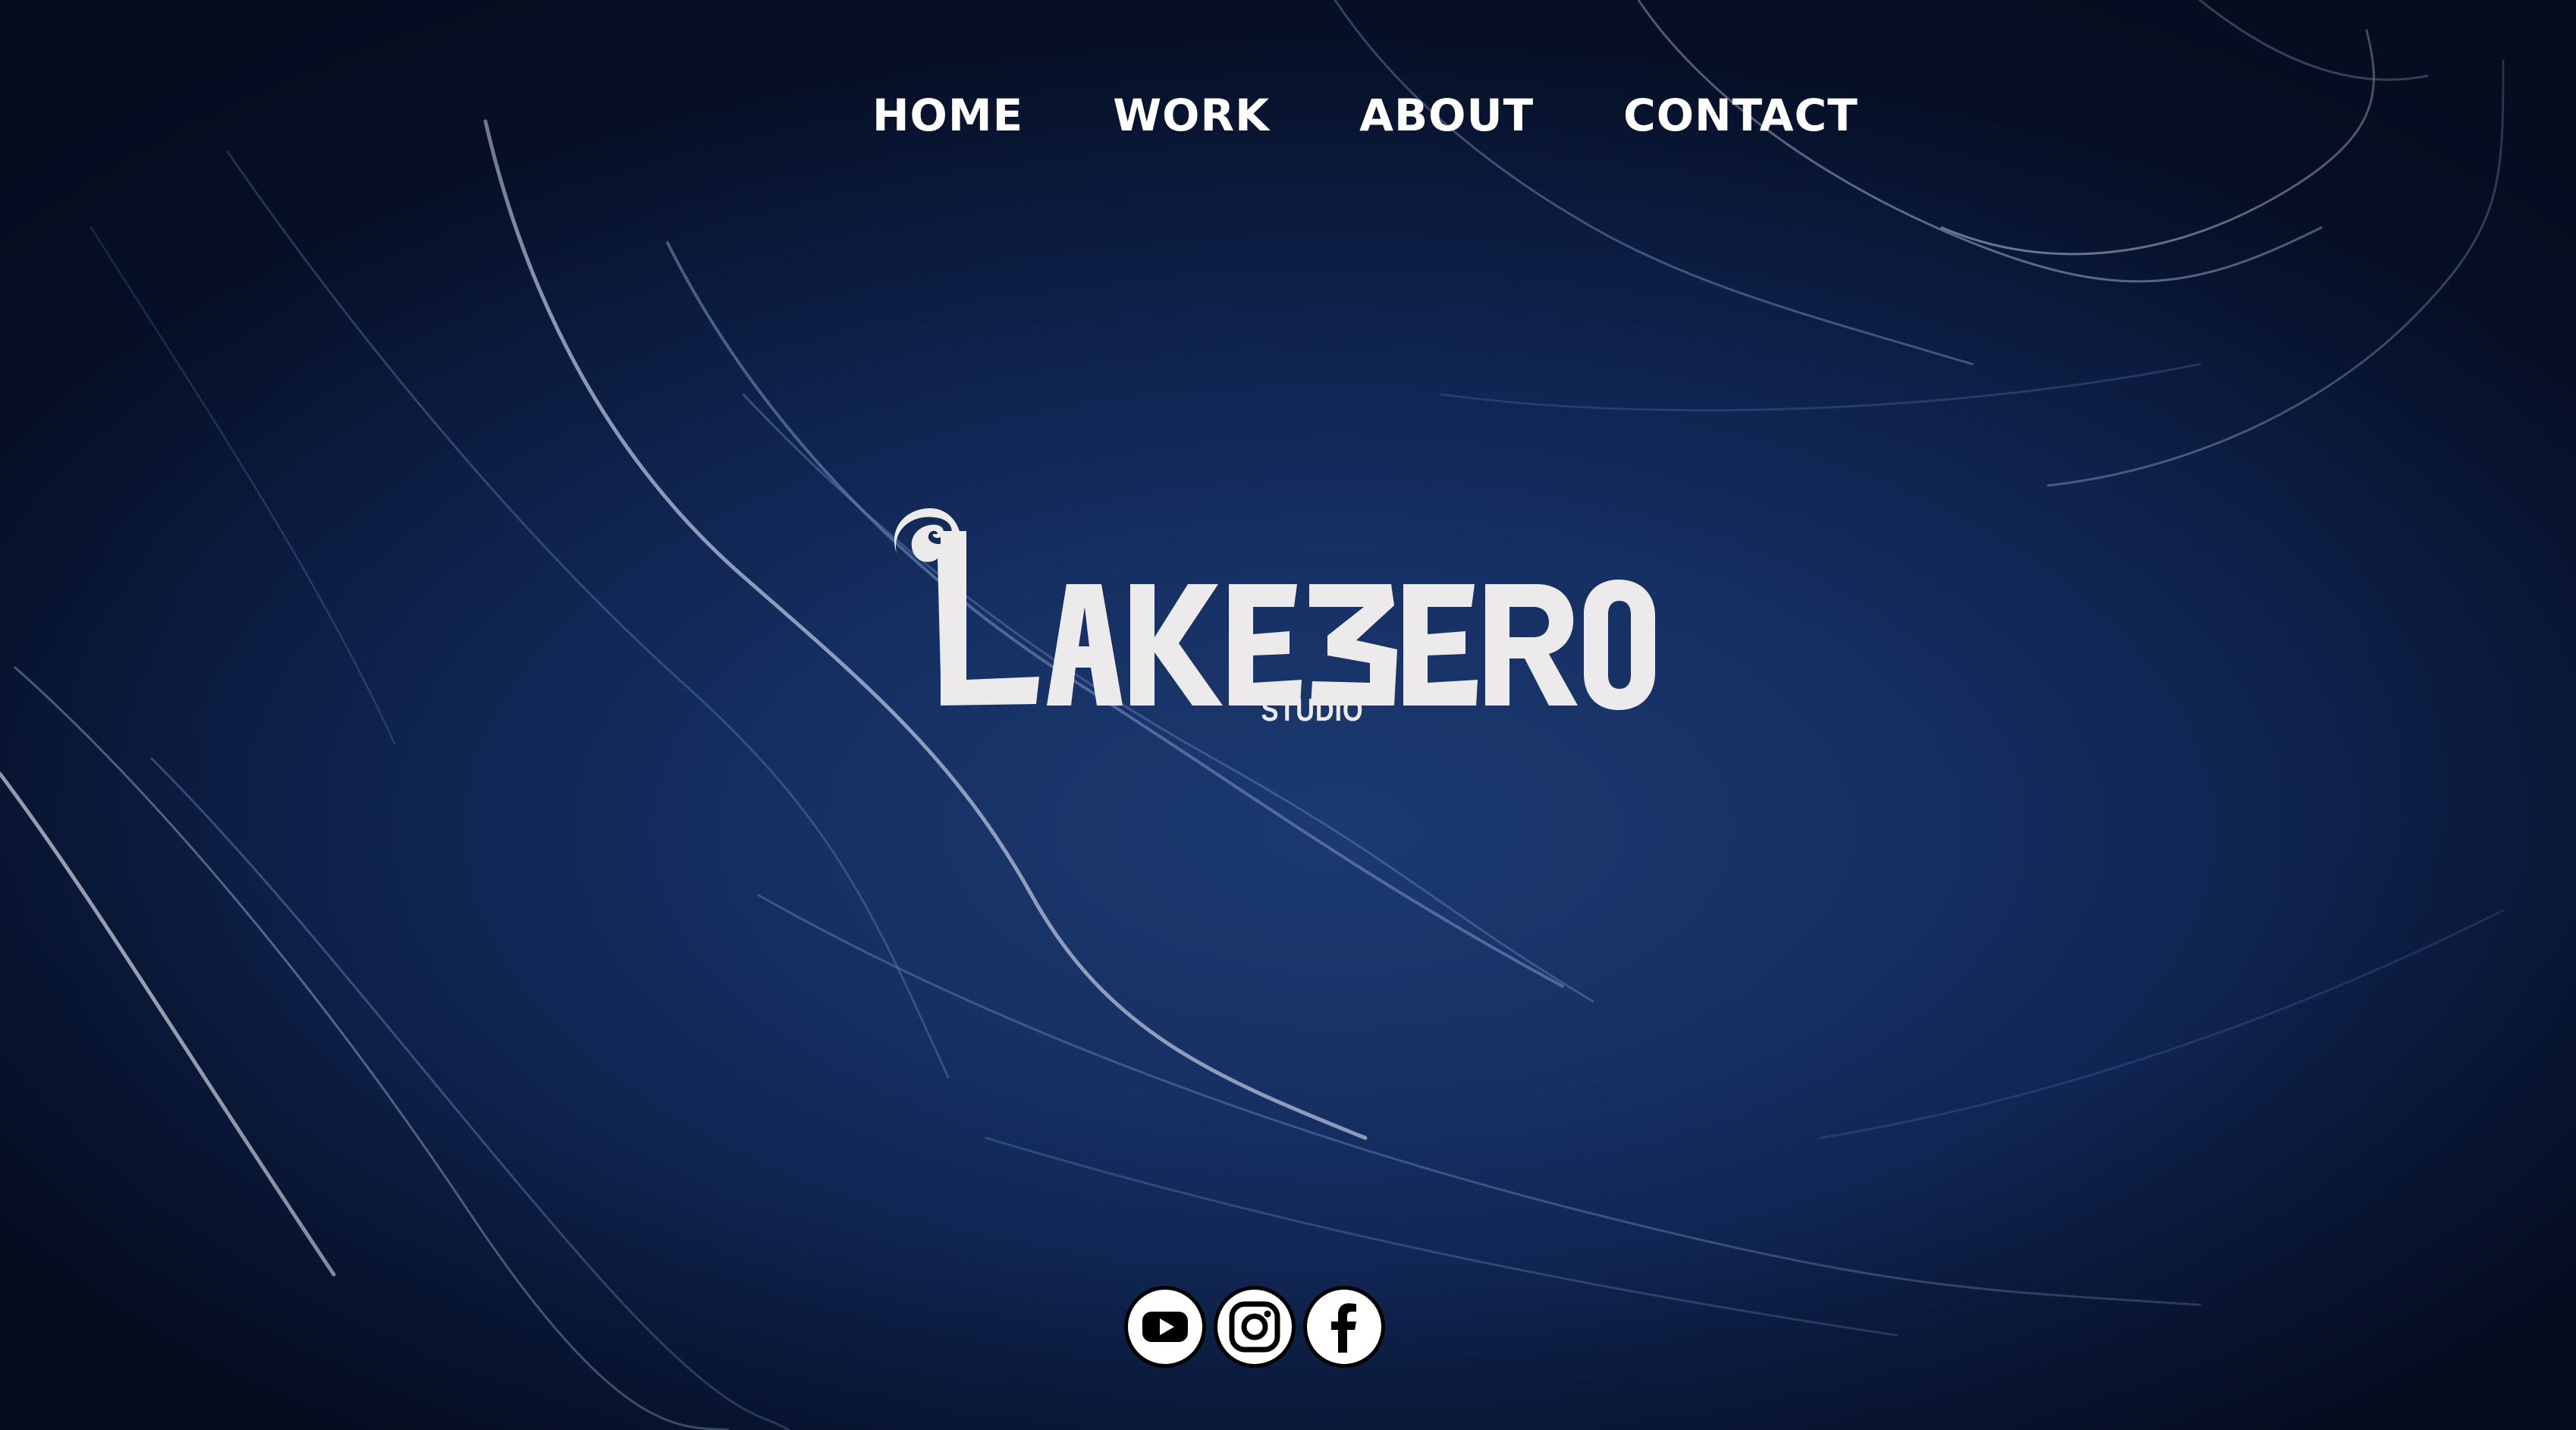 The height and width of the screenshot is (1430, 2576). I want to click on facebook-icon, so click(1343, 1328).